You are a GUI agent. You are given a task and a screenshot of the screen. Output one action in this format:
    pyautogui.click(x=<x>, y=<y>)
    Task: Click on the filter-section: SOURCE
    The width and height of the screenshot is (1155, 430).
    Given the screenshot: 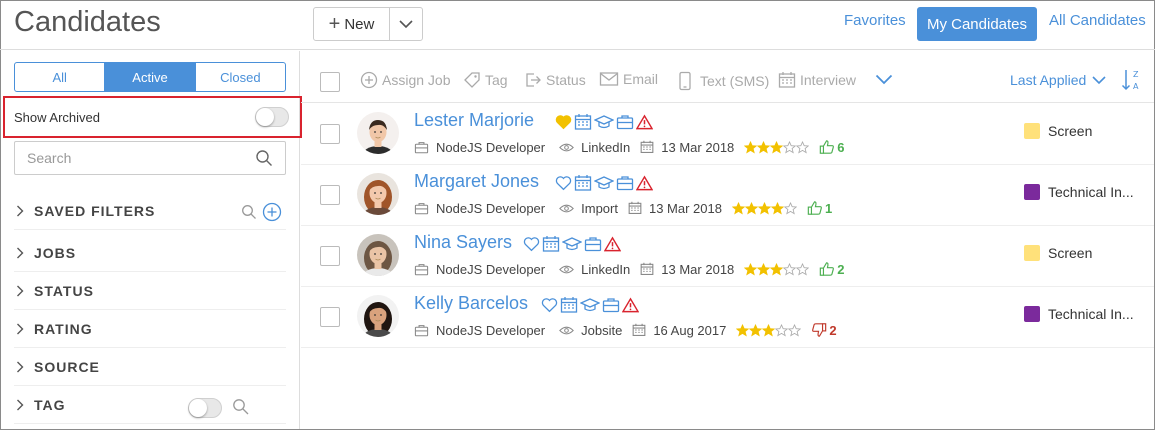 What is the action you would take?
    pyautogui.click(x=150, y=367)
    